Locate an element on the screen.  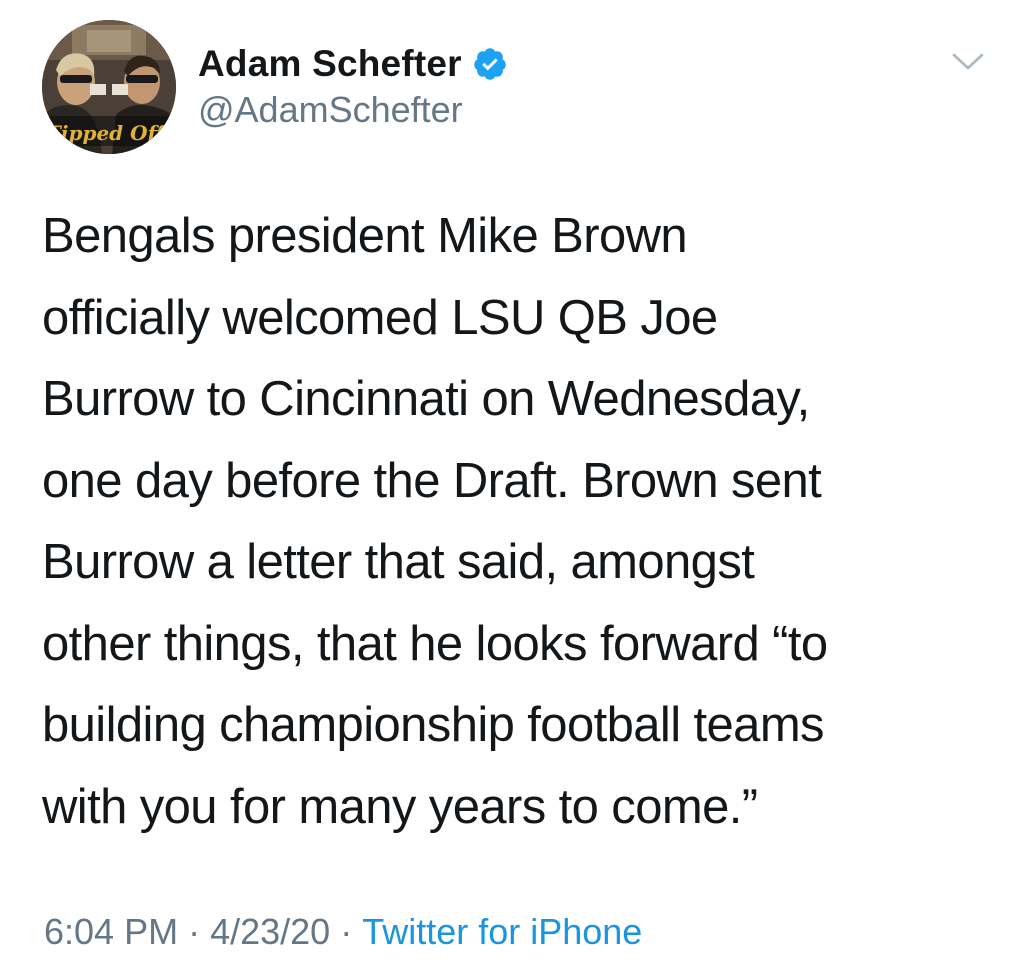
tweet-source-link: Twitter for iPhone is located at coordinates (502, 931).